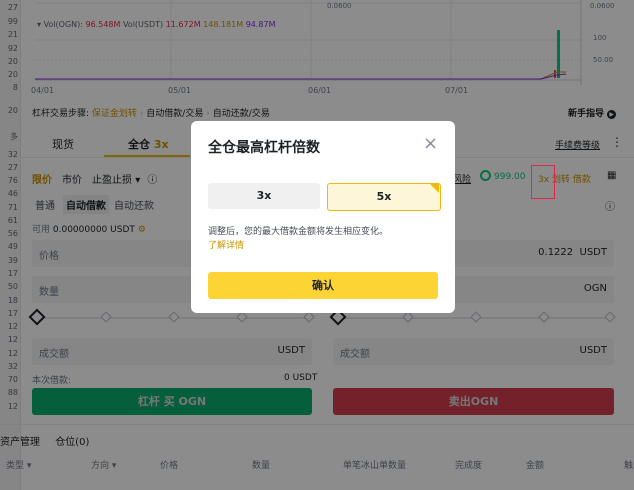  I want to click on highlight-box, so click(543, 182).